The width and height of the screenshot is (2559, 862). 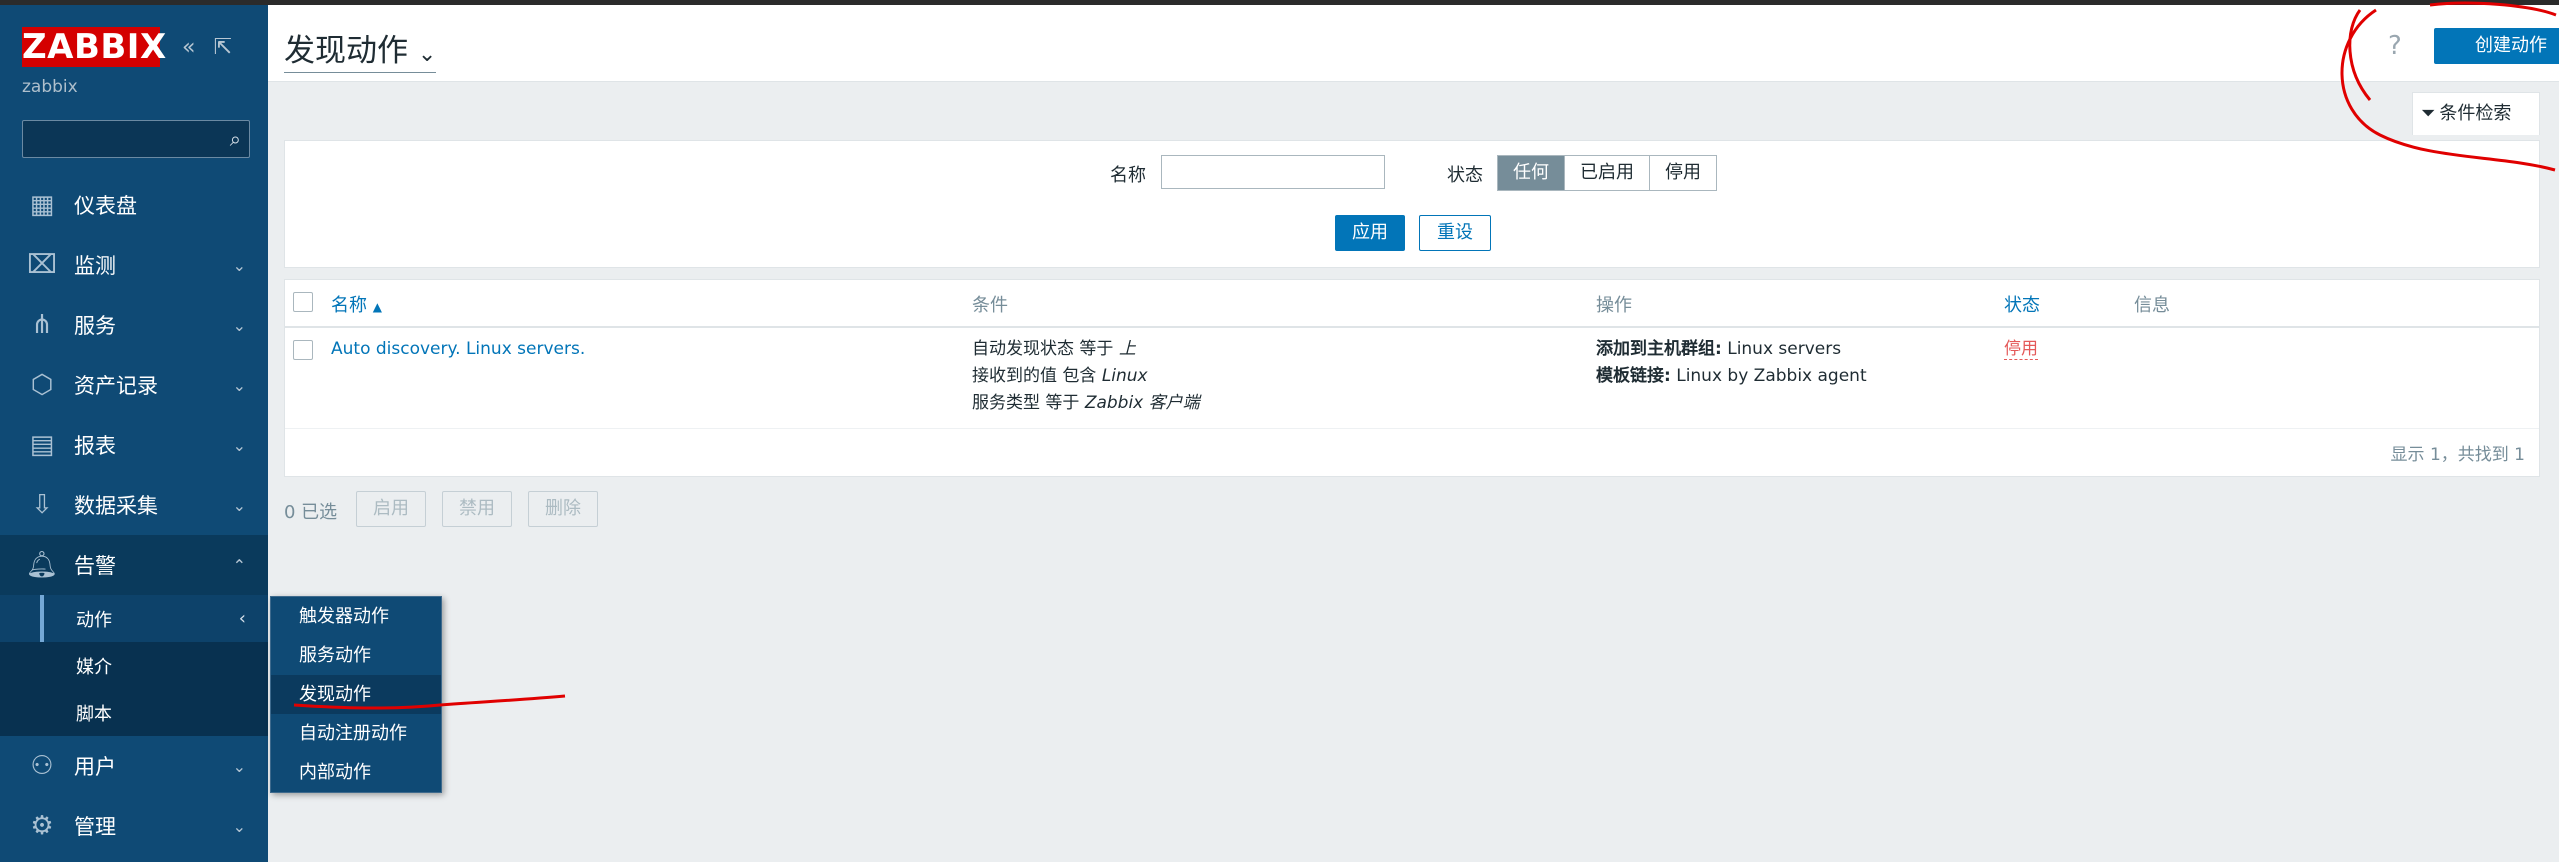 What do you see at coordinates (2496, 46) in the screenshot?
I see `create-action-button: 创建动作` at bounding box center [2496, 46].